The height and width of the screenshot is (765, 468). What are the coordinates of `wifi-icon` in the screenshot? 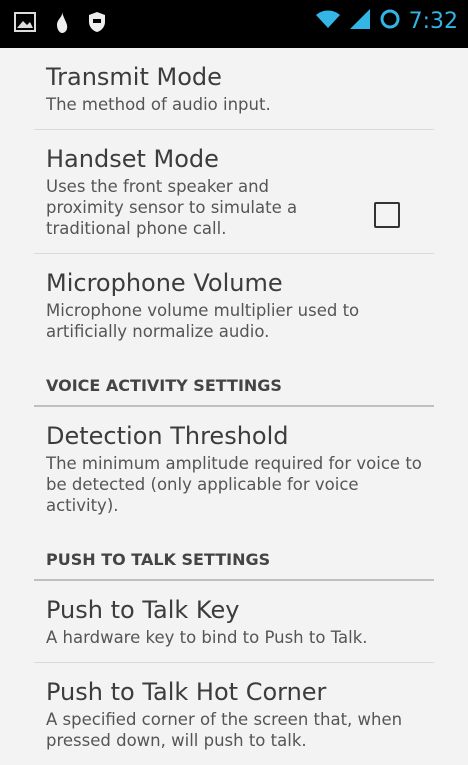 It's located at (328, 21).